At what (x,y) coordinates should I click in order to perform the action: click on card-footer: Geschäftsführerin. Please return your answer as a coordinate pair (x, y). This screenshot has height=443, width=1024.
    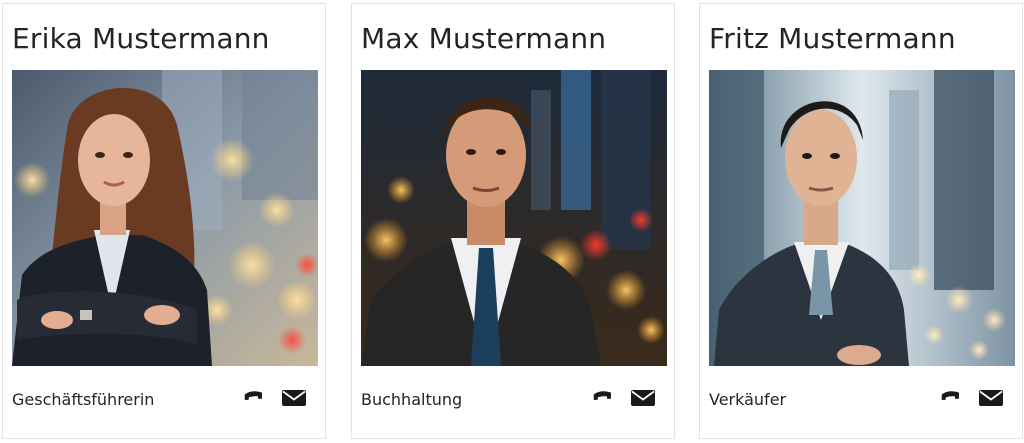
    Looking at the image, I should click on (164, 399).